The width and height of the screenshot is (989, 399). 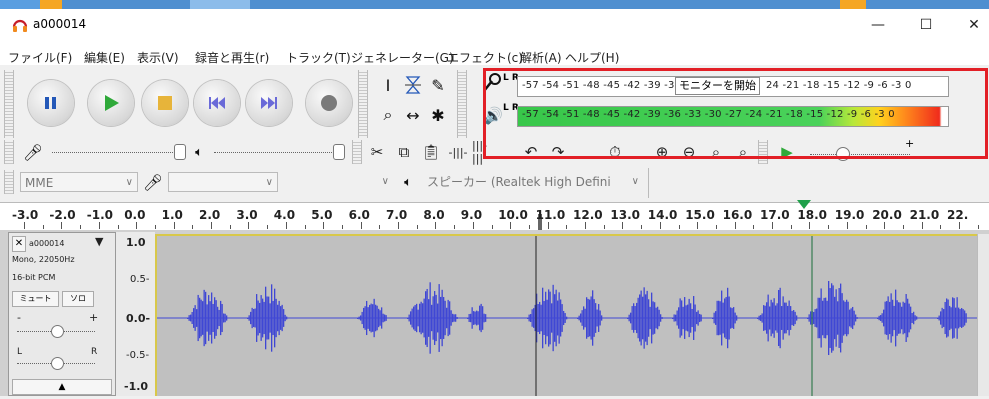 What do you see at coordinates (533, 182) in the screenshot?
I see `playback-device-select: スピーカー (Realtek High Defini ∨` at bounding box center [533, 182].